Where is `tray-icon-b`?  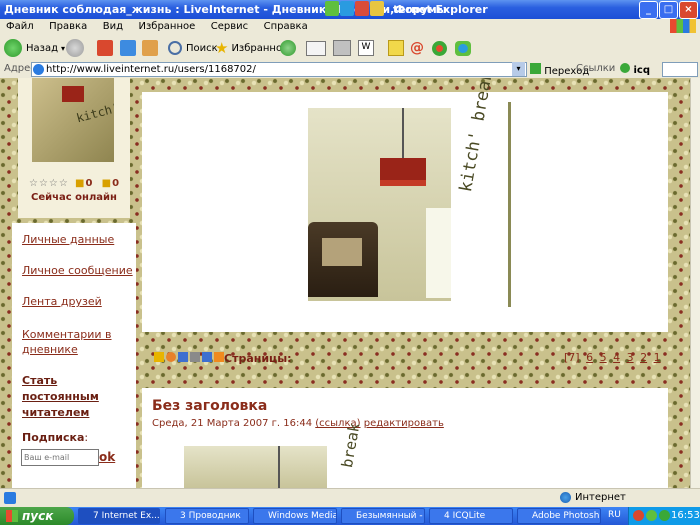
tray-icon-b is located at coordinates (651, 515).